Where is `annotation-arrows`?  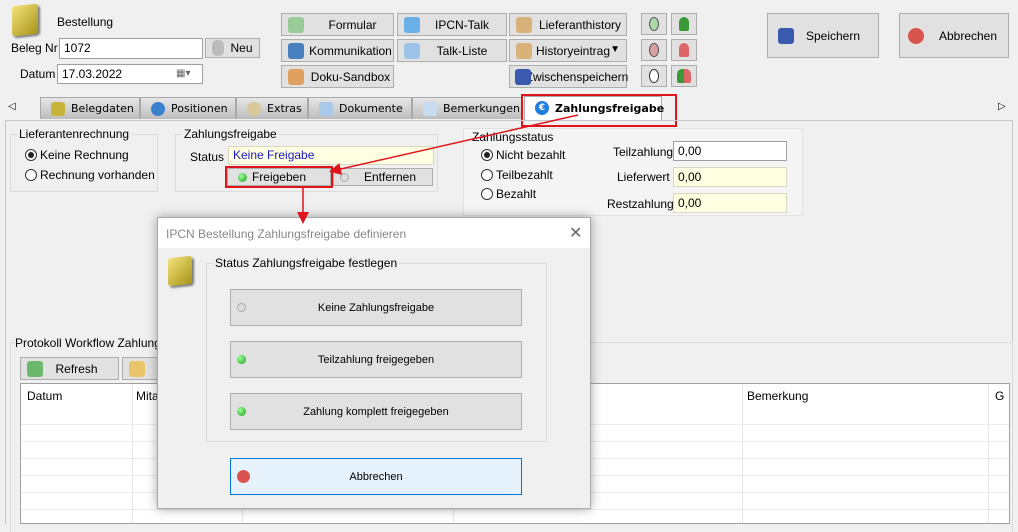
annotation-arrows is located at coordinates (438, 169).